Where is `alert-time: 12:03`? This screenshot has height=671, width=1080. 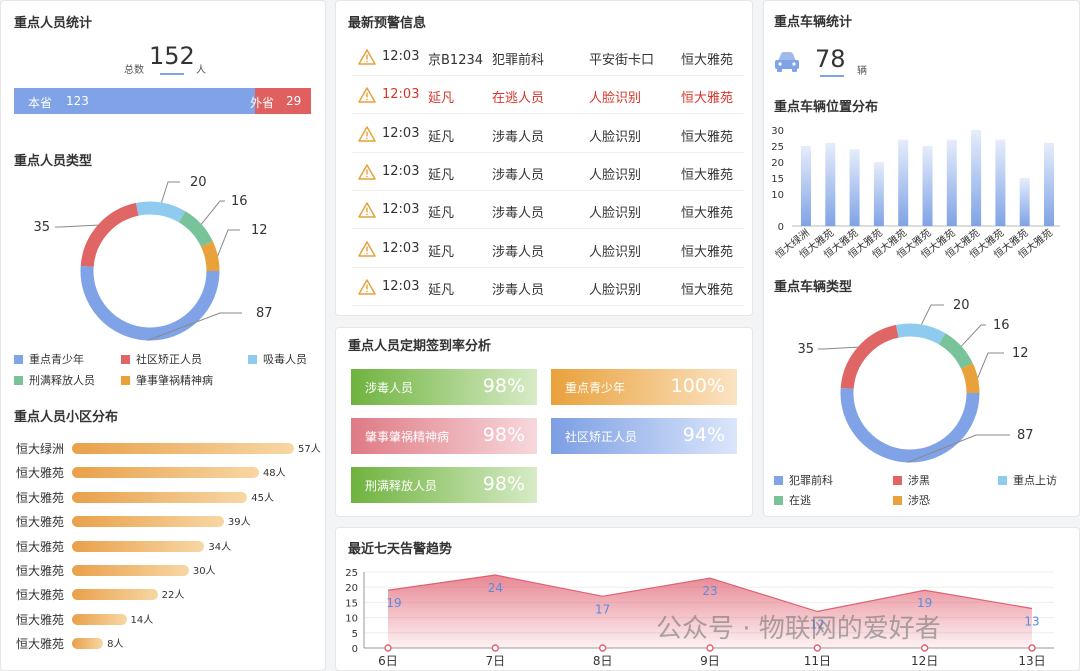
alert-time: 12:03 is located at coordinates (401, 95).